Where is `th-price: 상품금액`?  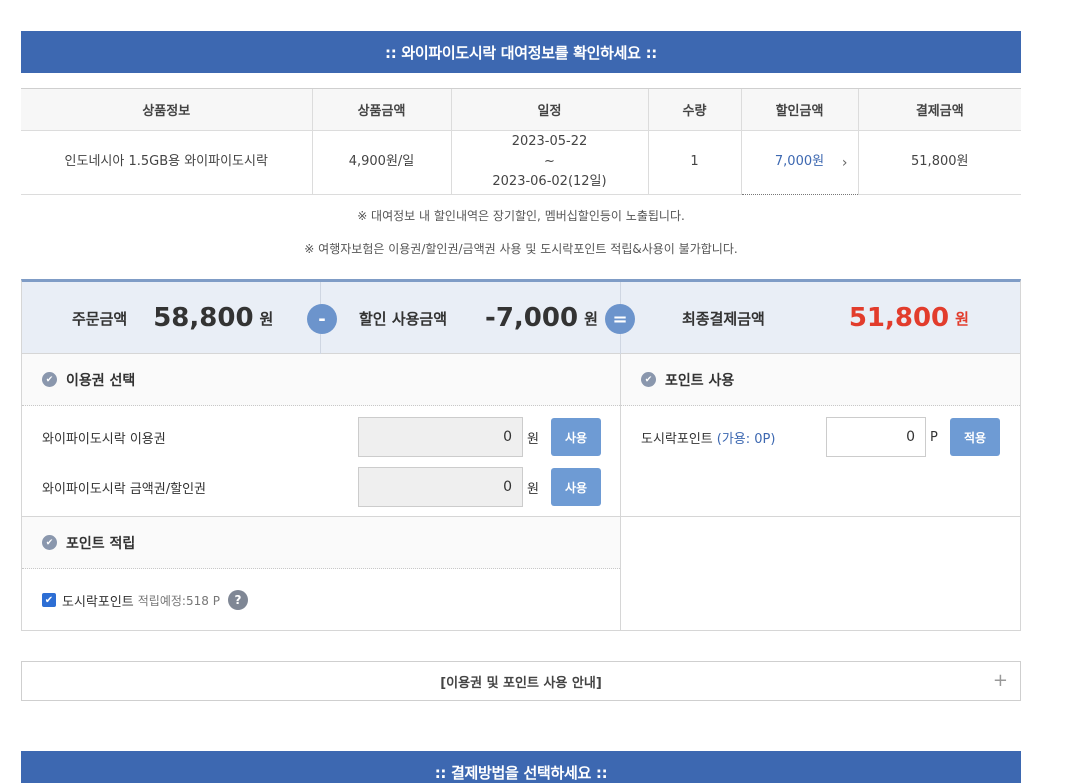 th-price: 상품금액 is located at coordinates (382, 110).